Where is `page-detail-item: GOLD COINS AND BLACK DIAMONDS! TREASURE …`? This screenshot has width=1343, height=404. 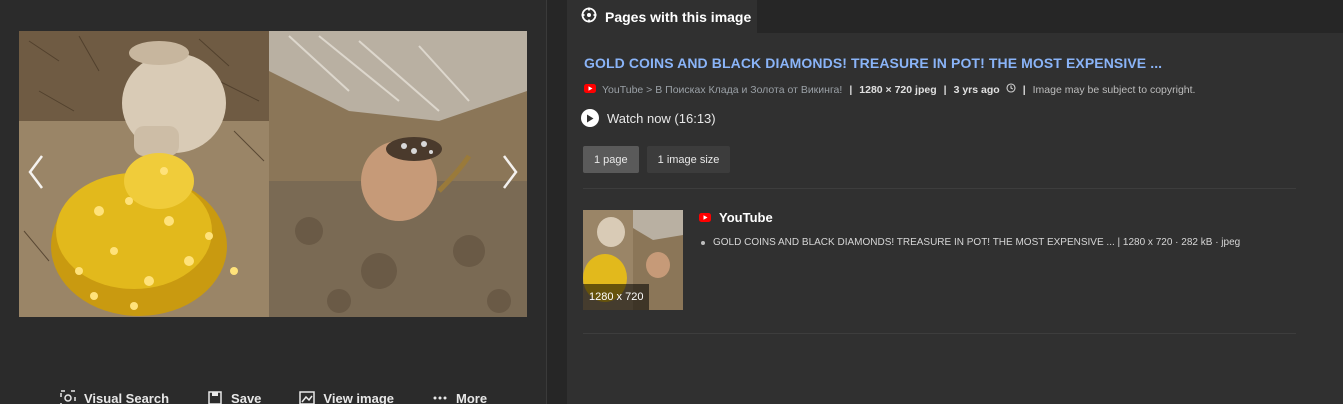 page-detail-item: GOLD COINS AND BLACK DIAMONDS! TREASURE … is located at coordinates (970, 242).